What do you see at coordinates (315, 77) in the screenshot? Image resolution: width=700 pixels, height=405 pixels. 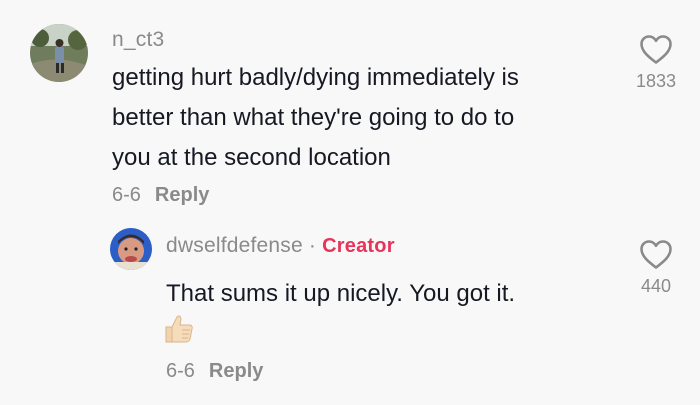 I see `comment-text-line: getting hurt badly/dying immediately is` at bounding box center [315, 77].